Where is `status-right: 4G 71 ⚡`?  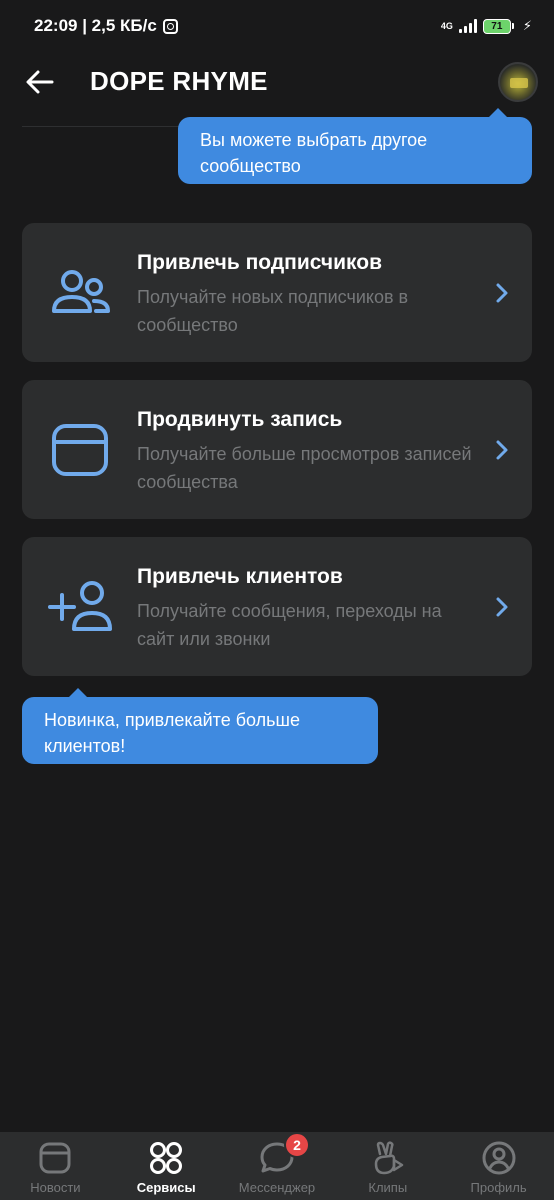
status-right: 4G 71 ⚡ is located at coordinates (486, 26).